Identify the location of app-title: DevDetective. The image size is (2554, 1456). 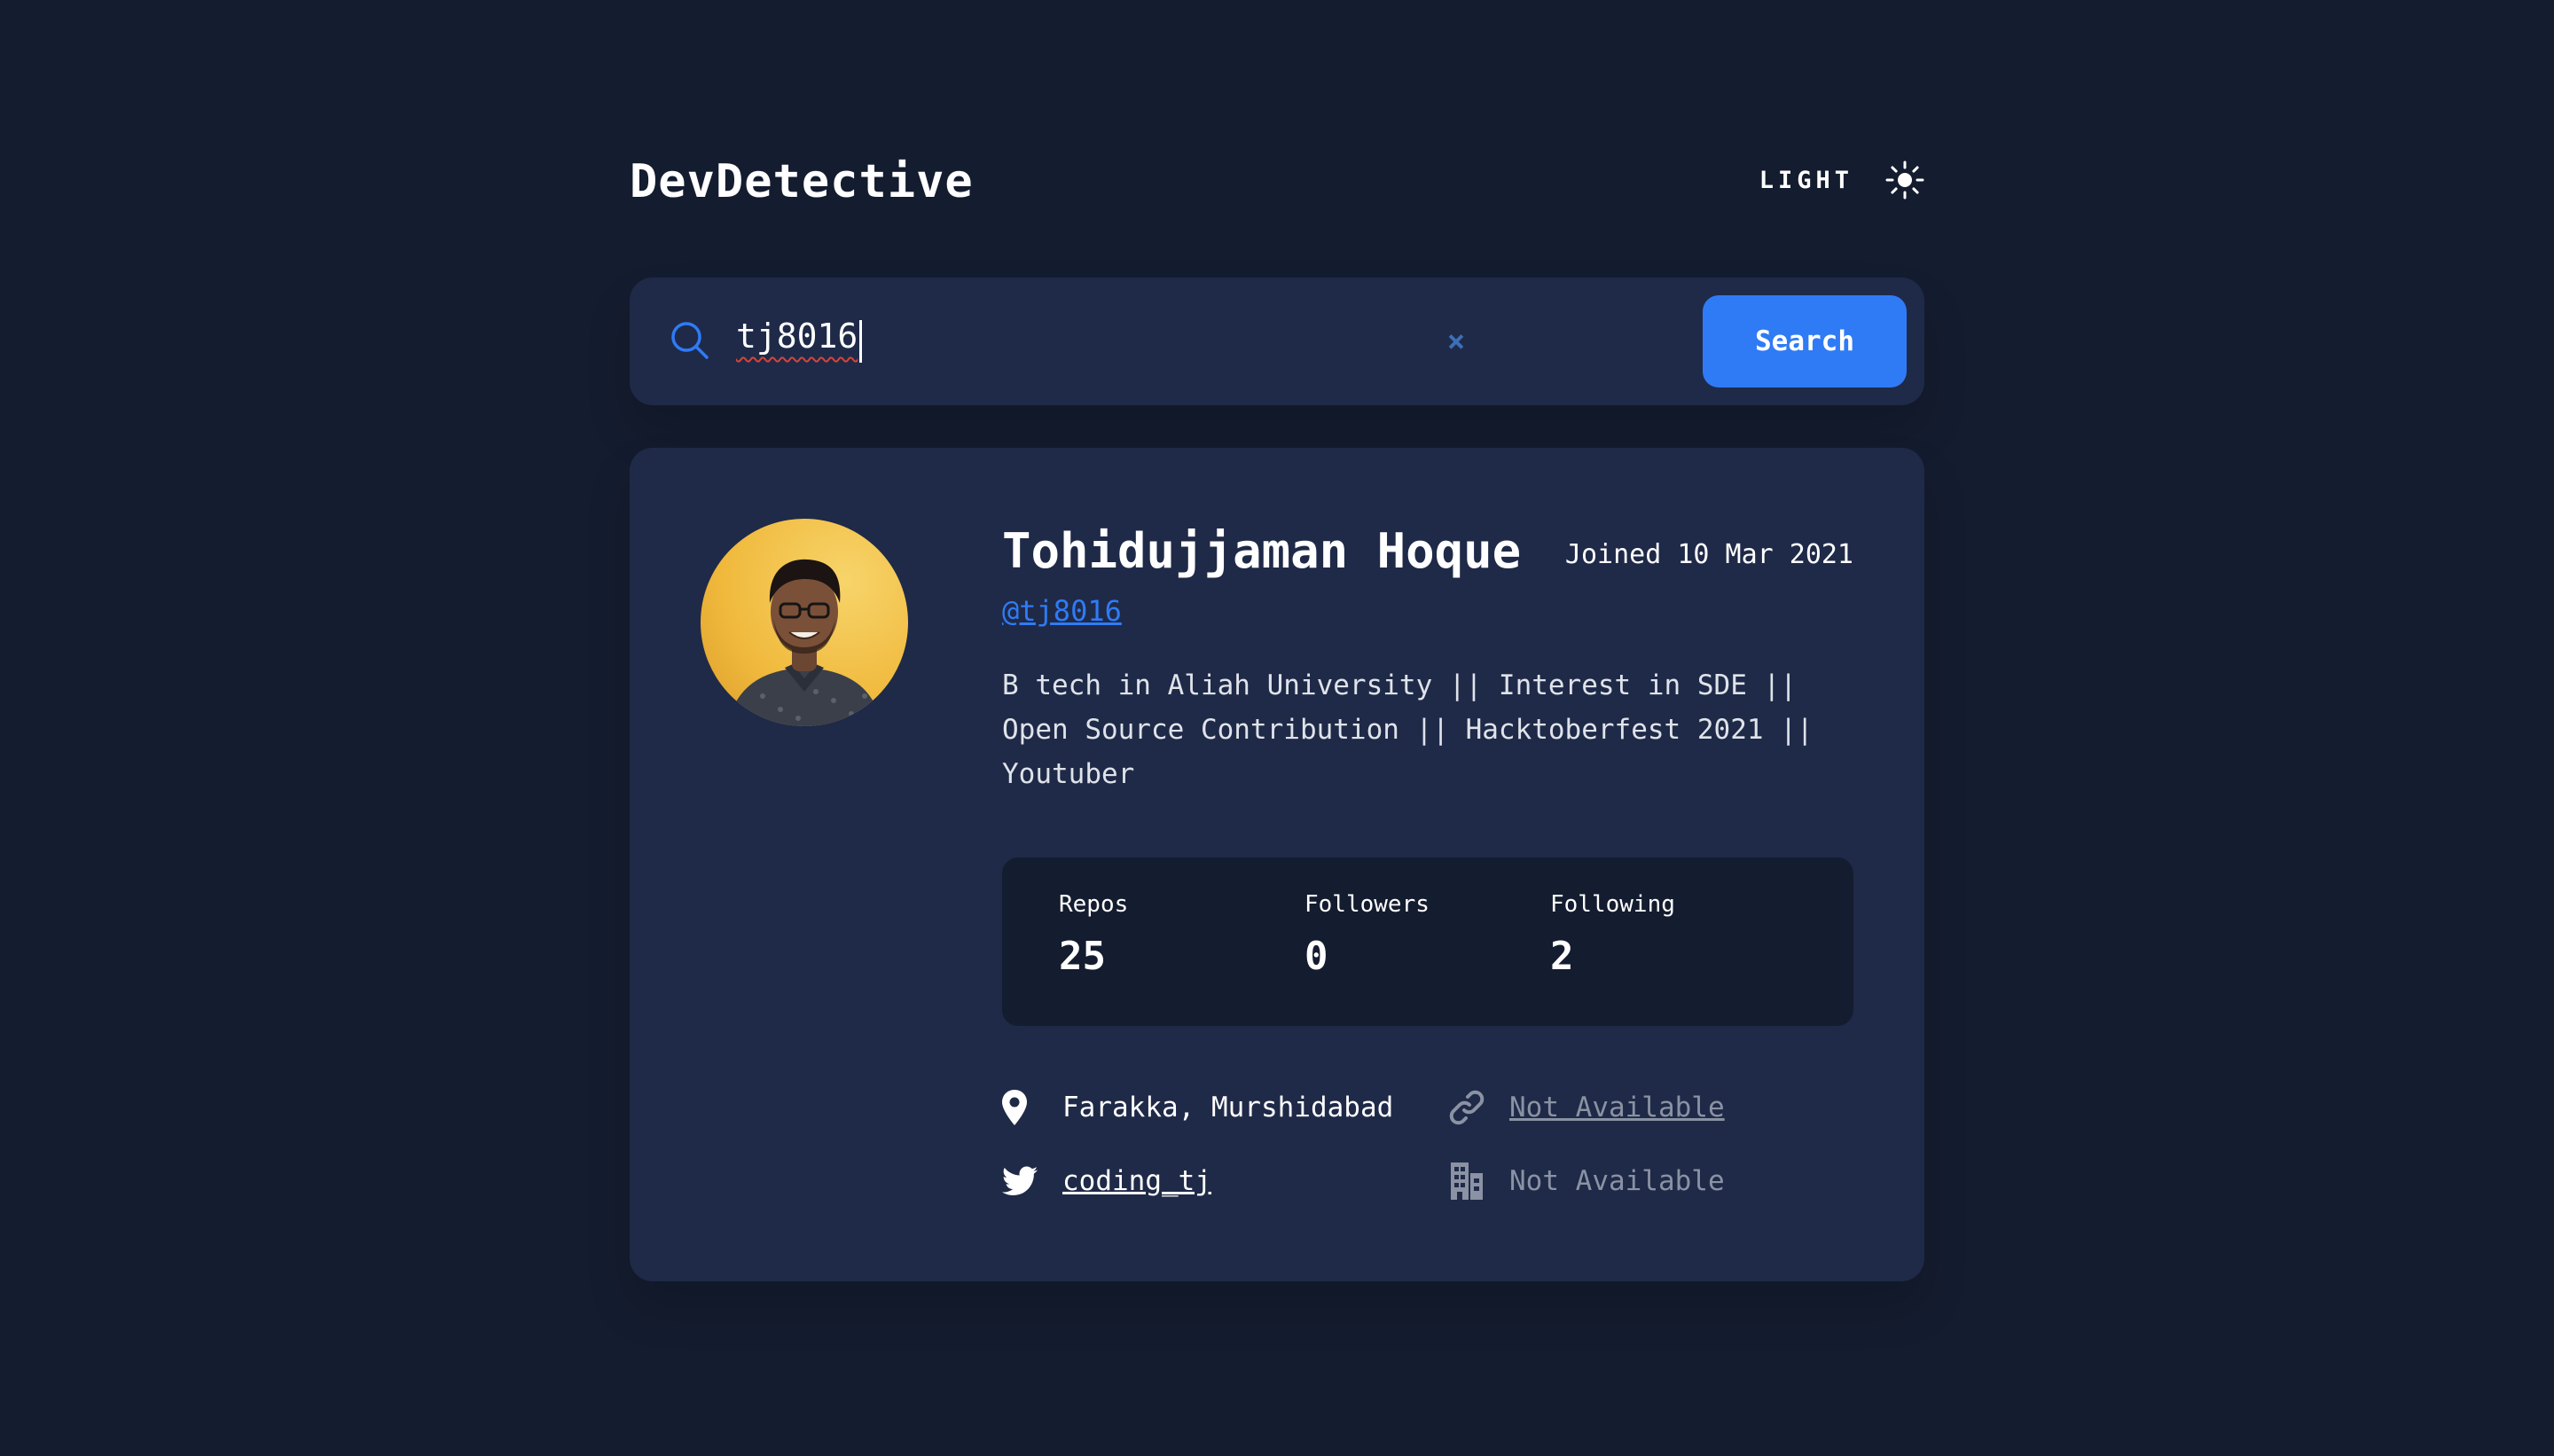
(802, 181).